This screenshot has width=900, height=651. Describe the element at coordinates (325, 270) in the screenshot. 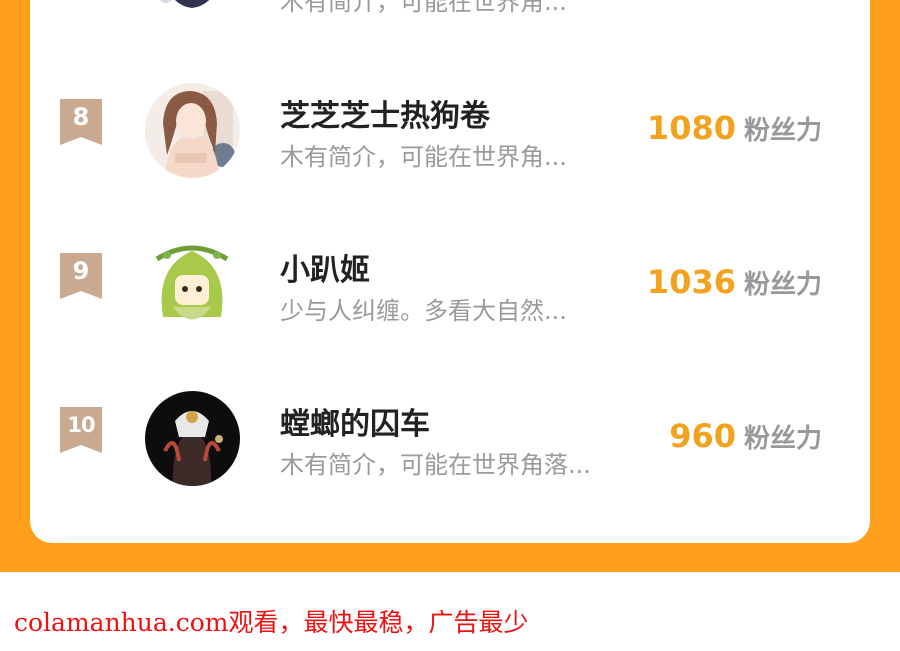

I see `username: 小趴姬` at that location.